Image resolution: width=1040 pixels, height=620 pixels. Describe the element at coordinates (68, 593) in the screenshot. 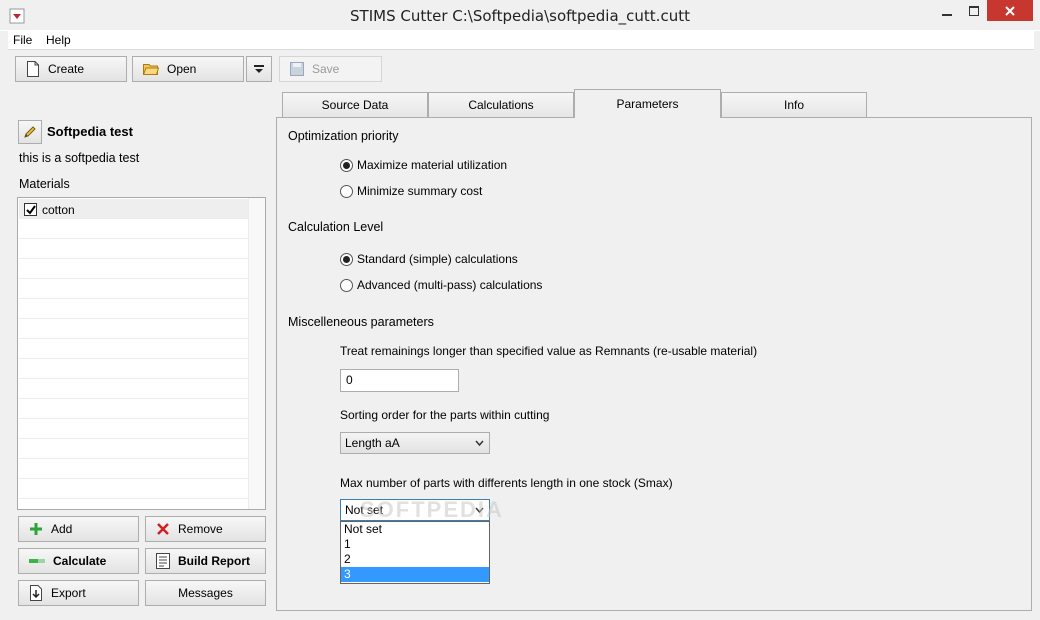

I see `export-label: Export` at that location.